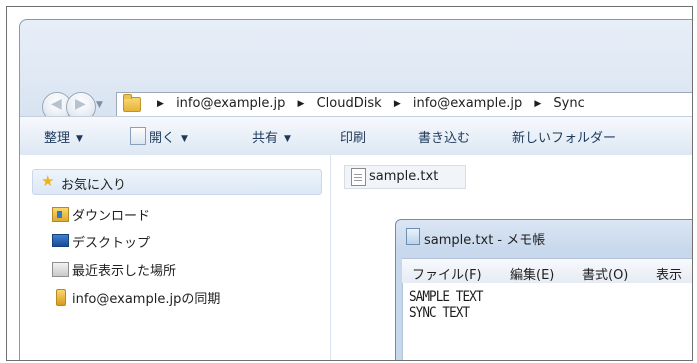 The height and width of the screenshot is (363, 697). I want to click on notepad-title: sample.txt - メモ帳, so click(485, 240).